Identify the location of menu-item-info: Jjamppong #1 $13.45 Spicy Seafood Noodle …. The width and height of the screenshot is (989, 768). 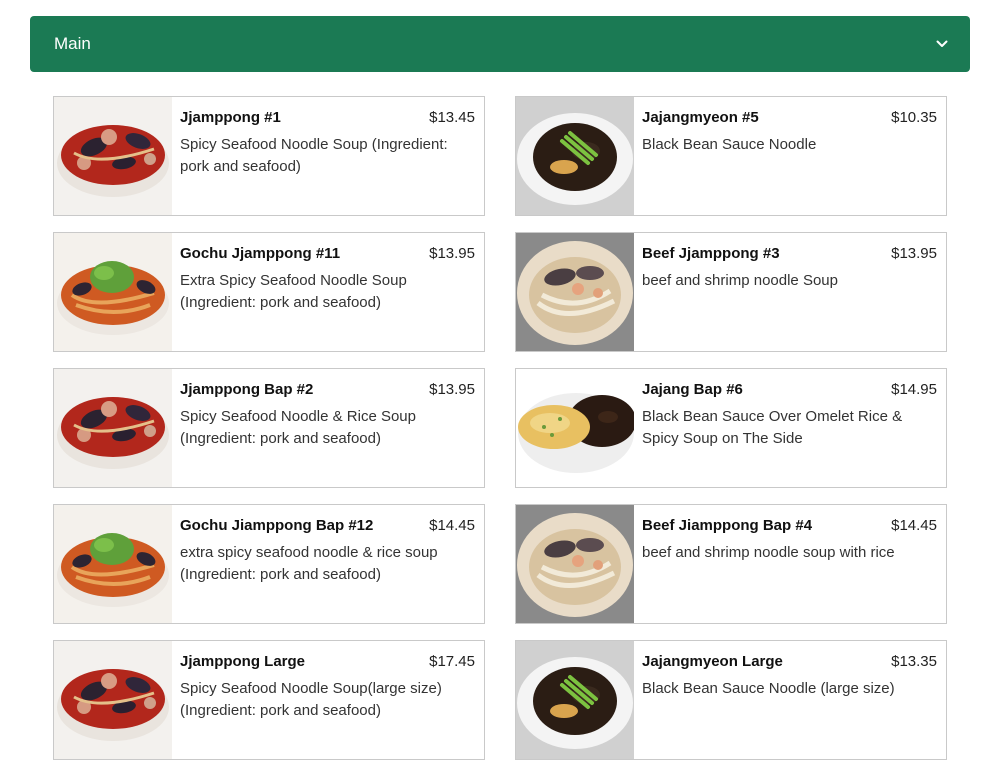
(328, 156).